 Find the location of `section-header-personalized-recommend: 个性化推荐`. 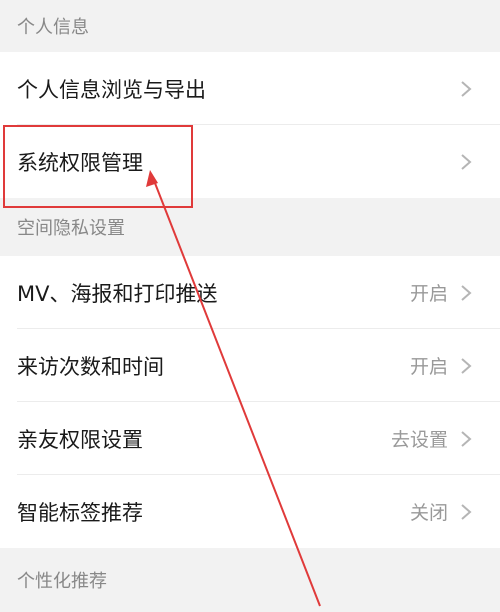

section-header-personalized-recommend: 个性化推荐 is located at coordinates (250, 580).